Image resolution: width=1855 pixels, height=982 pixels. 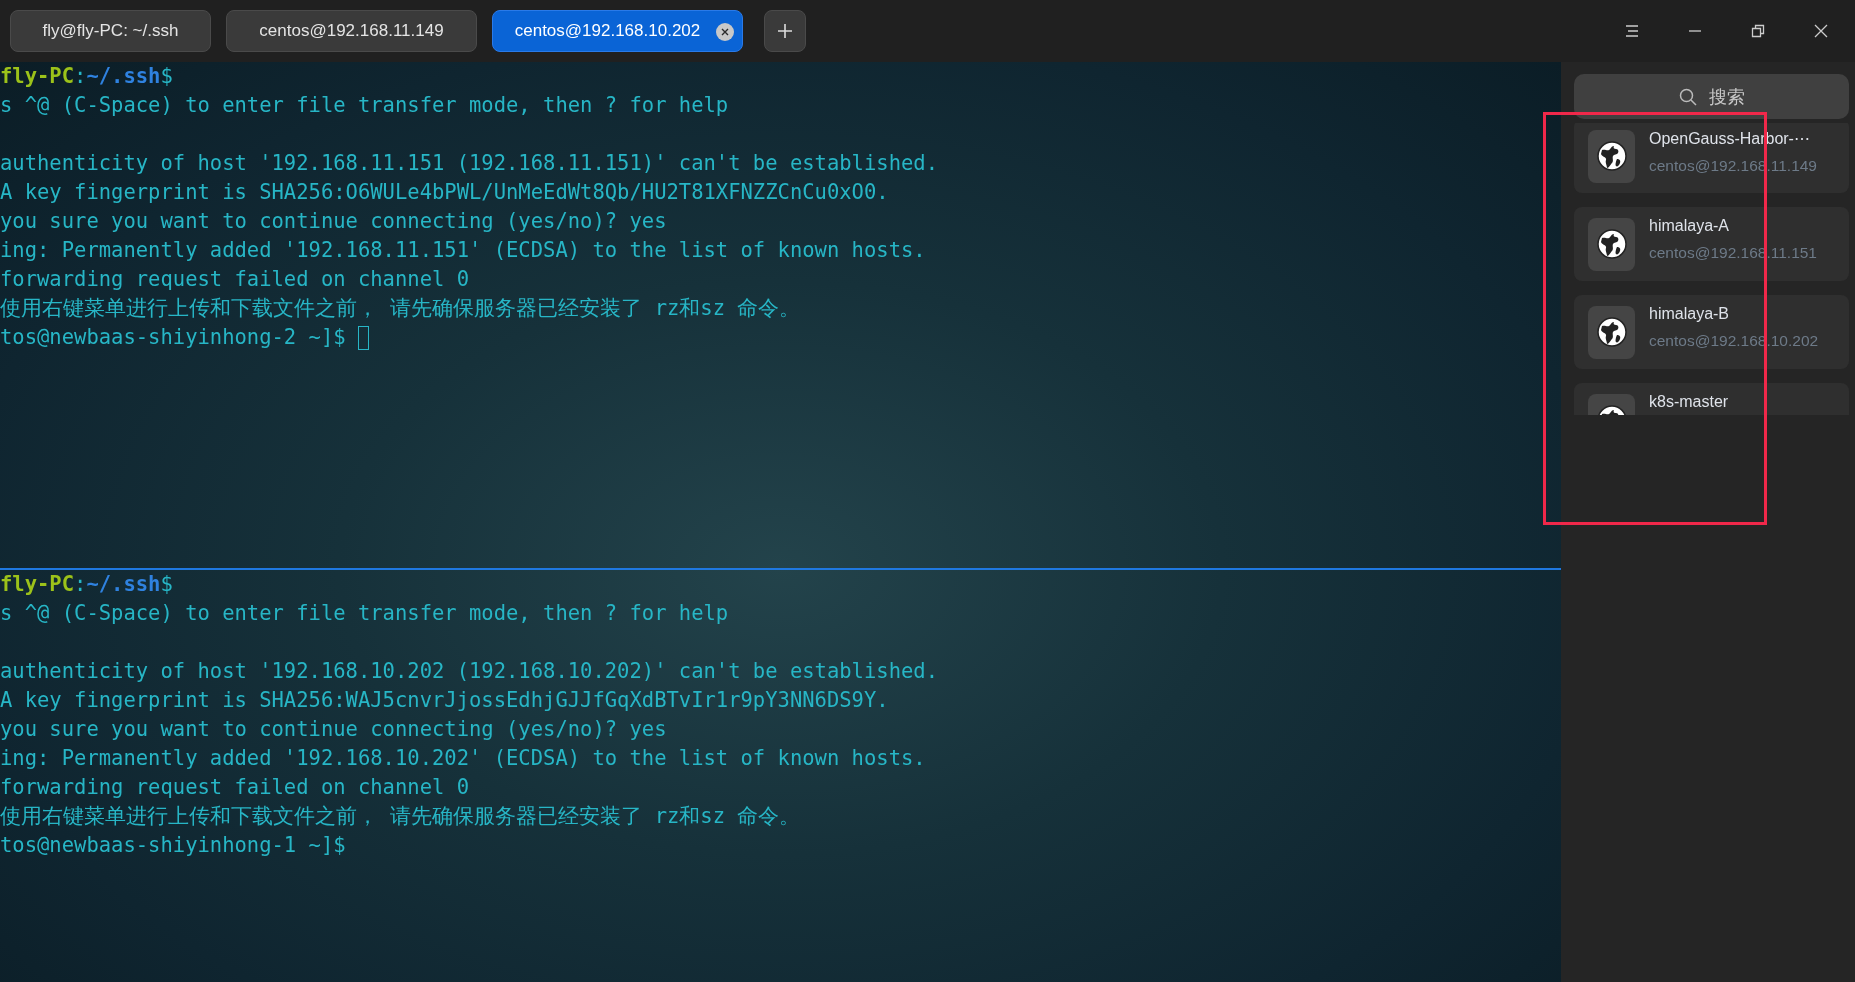 What do you see at coordinates (1631, 31) in the screenshot?
I see `menu-icon` at bounding box center [1631, 31].